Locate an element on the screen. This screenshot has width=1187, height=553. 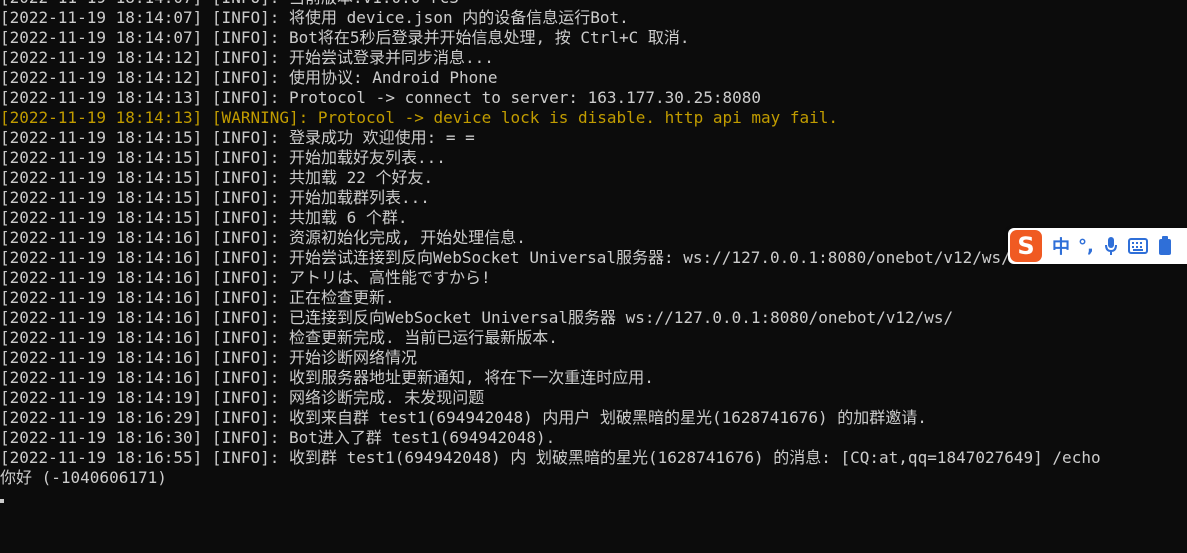
prompt-line is located at coordinates (593, 498).